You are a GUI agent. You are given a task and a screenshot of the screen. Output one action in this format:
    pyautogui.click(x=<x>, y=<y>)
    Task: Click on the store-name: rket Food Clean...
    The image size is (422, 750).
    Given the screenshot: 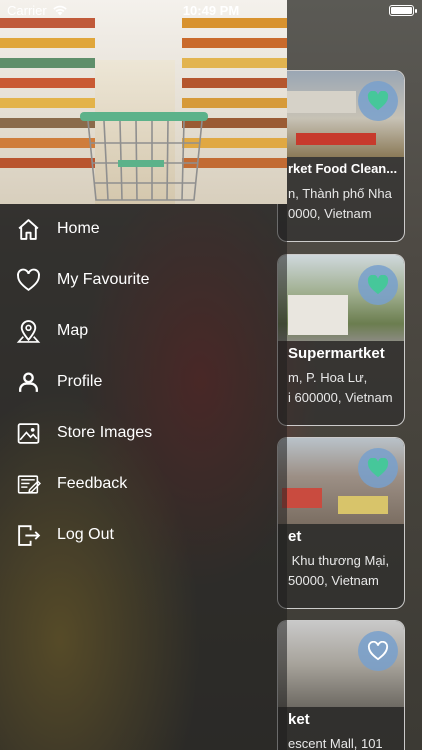 What is the action you would take?
    pyautogui.click(x=343, y=168)
    